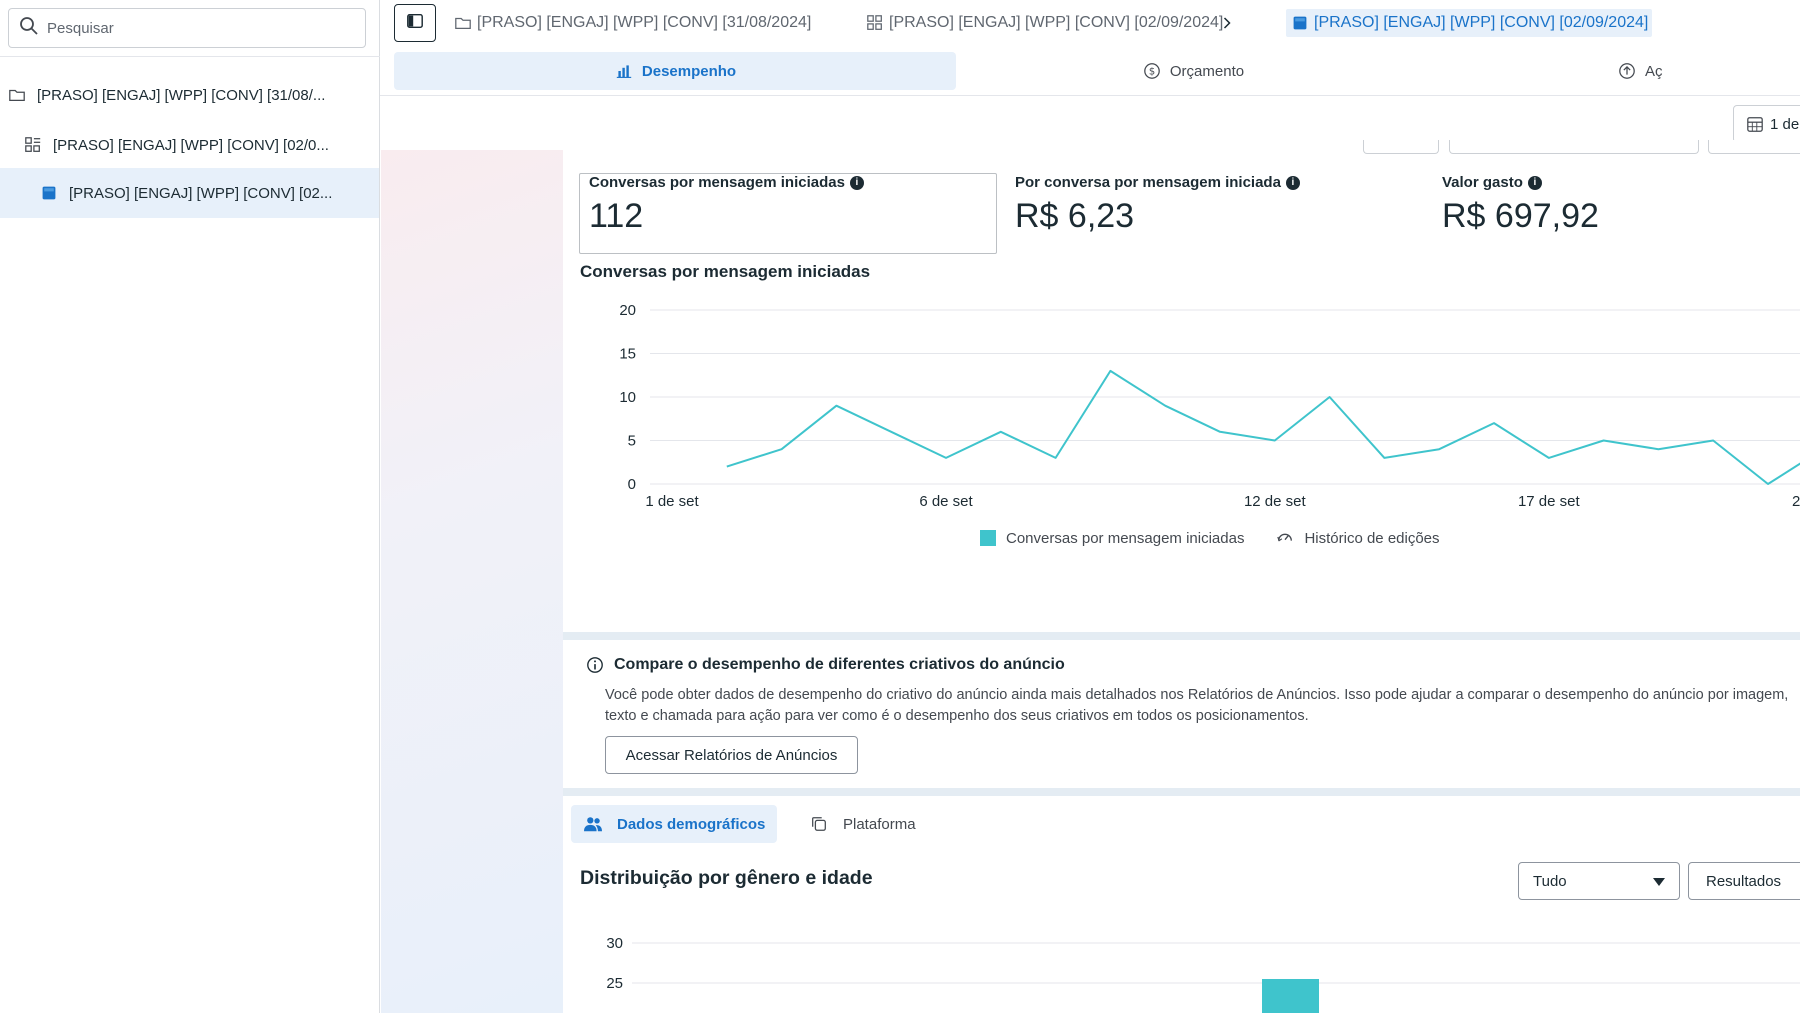  What do you see at coordinates (1766, 124) in the screenshot?
I see `date-range-button: 1 de` at bounding box center [1766, 124].